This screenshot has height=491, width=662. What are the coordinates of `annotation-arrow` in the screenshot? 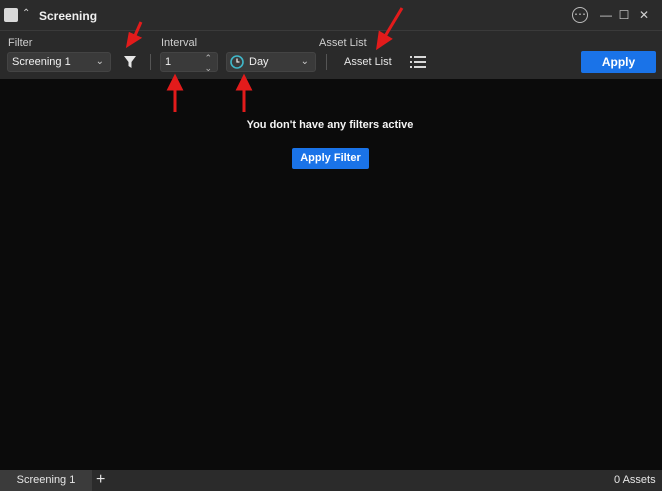 It's located at (393, 23).